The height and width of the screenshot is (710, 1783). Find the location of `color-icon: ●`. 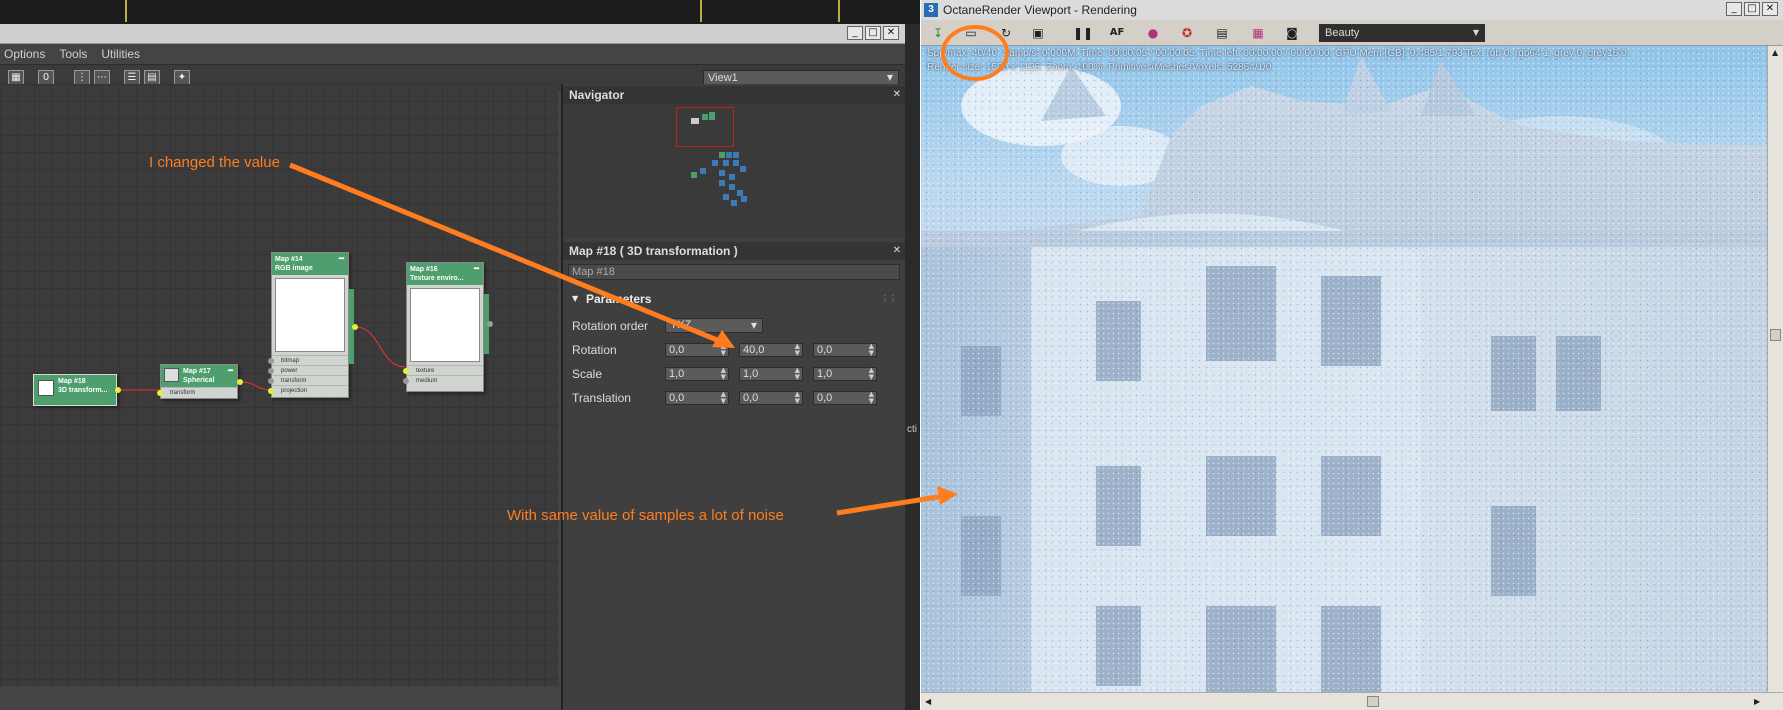

color-icon: ● is located at coordinates (1153, 33).